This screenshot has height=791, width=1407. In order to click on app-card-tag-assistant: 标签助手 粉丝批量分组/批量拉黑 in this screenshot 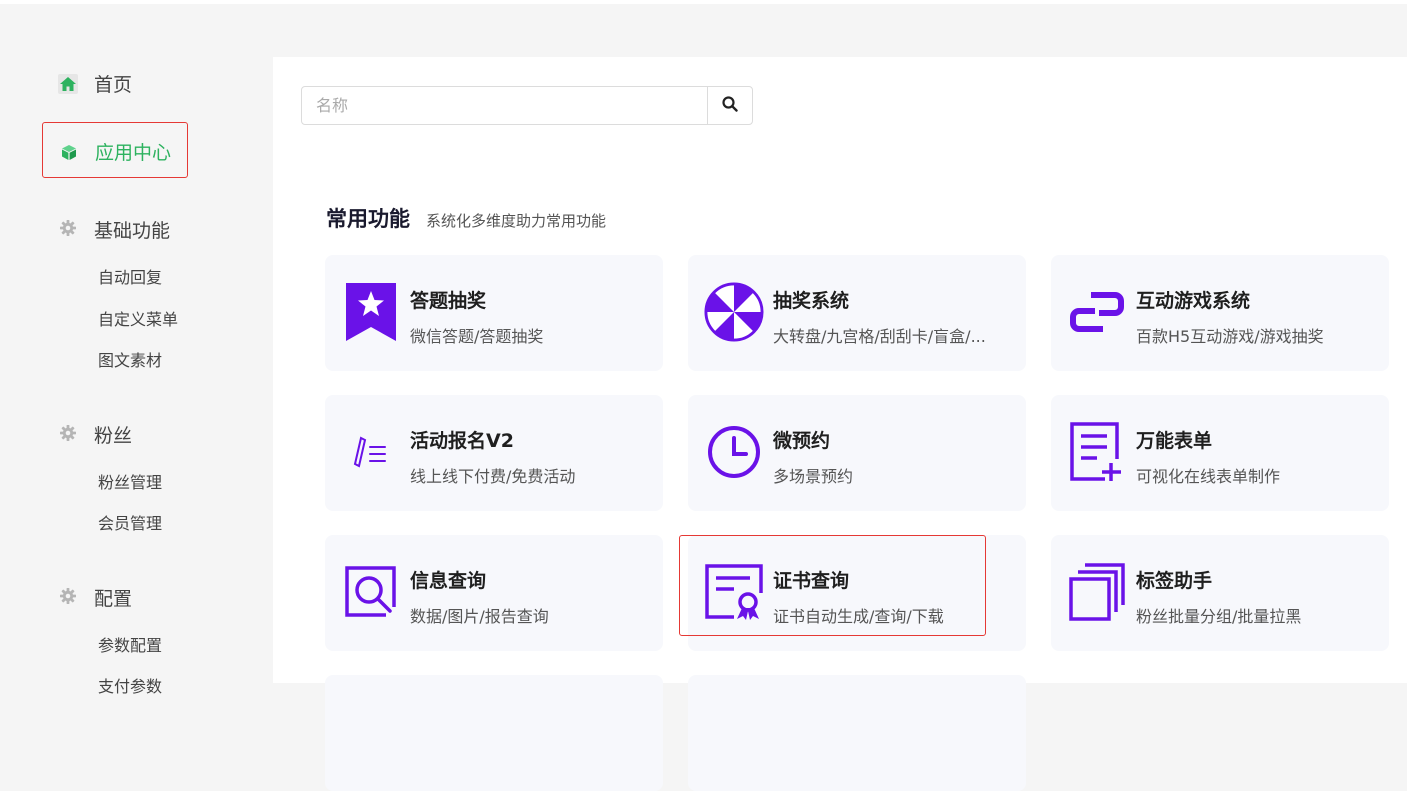, I will do `click(1220, 593)`.